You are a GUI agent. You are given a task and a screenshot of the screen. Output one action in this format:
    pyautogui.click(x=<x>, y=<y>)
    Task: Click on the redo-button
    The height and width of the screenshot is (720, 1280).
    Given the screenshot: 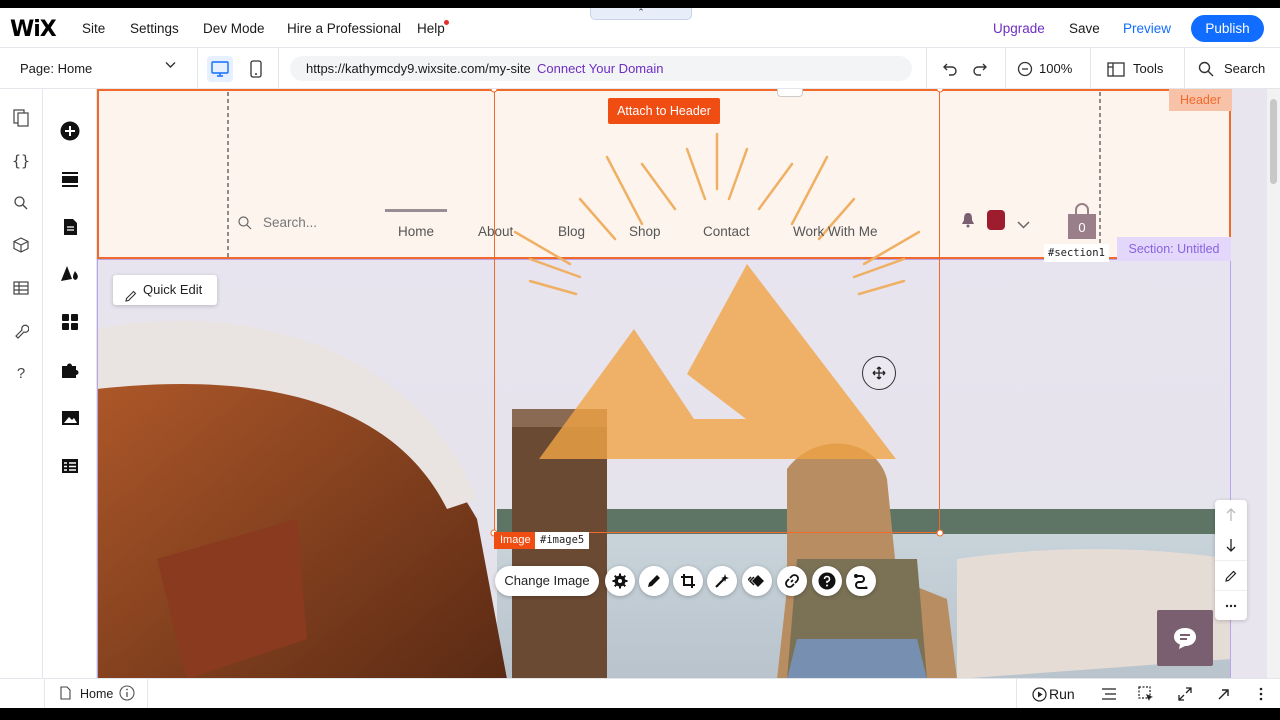 What is the action you would take?
    pyautogui.click(x=980, y=69)
    